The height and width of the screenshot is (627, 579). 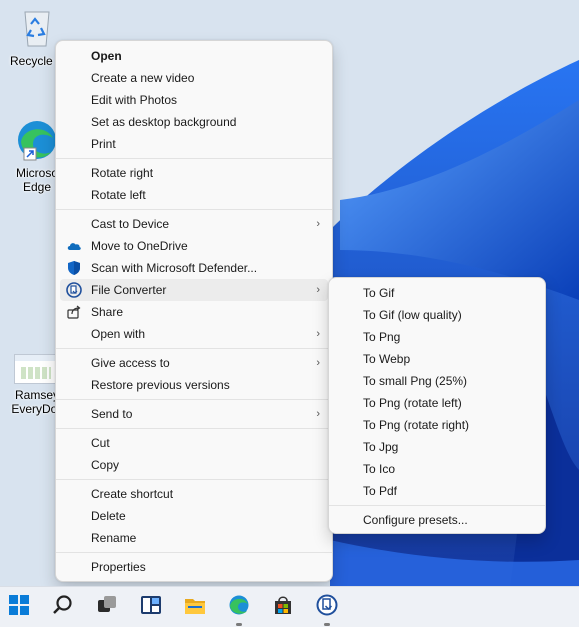 I want to click on menu-item-label: To Gif (low quality), so click(x=412, y=315).